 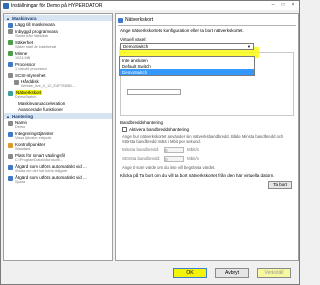 What do you see at coordinates (280, 184) in the screenshot?
I see `remove-button: Ta bort` at bounding box center [280, 184].